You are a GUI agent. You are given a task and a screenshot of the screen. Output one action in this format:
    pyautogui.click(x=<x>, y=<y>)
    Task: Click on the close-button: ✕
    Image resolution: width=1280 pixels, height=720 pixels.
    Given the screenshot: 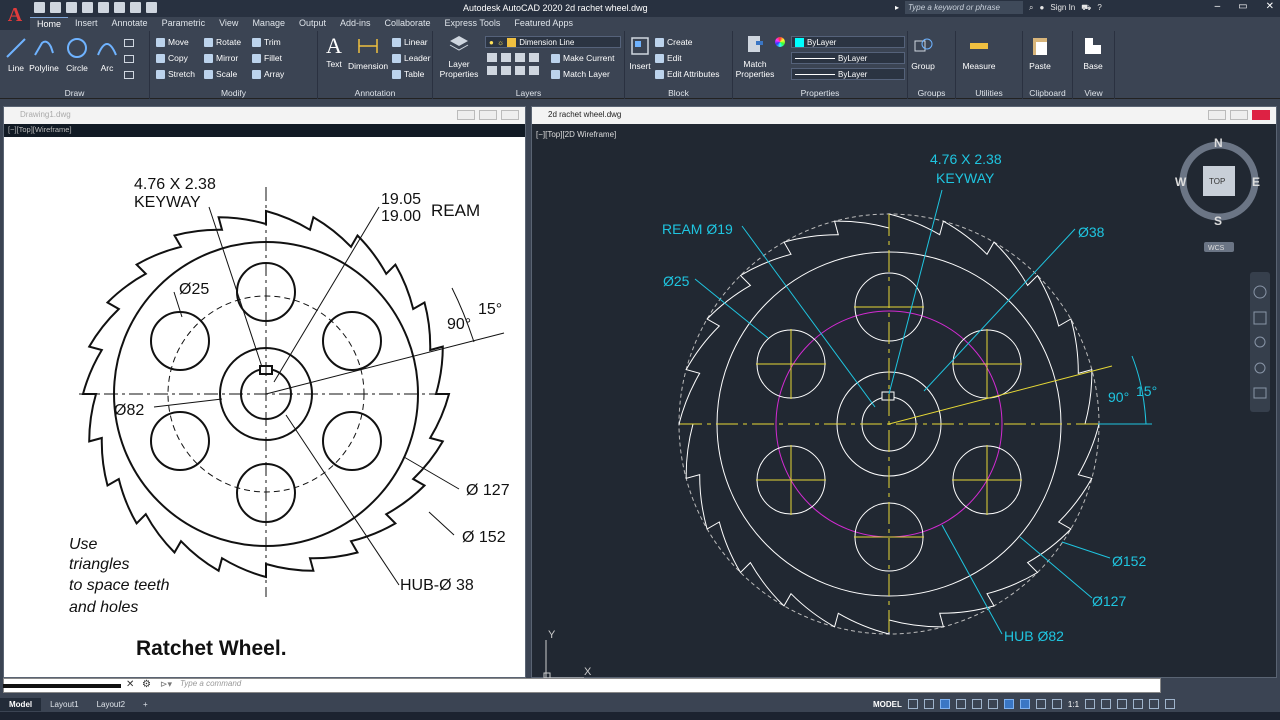 What is the action you would take?
    pyautogui.click(x=1270, y=6)
    